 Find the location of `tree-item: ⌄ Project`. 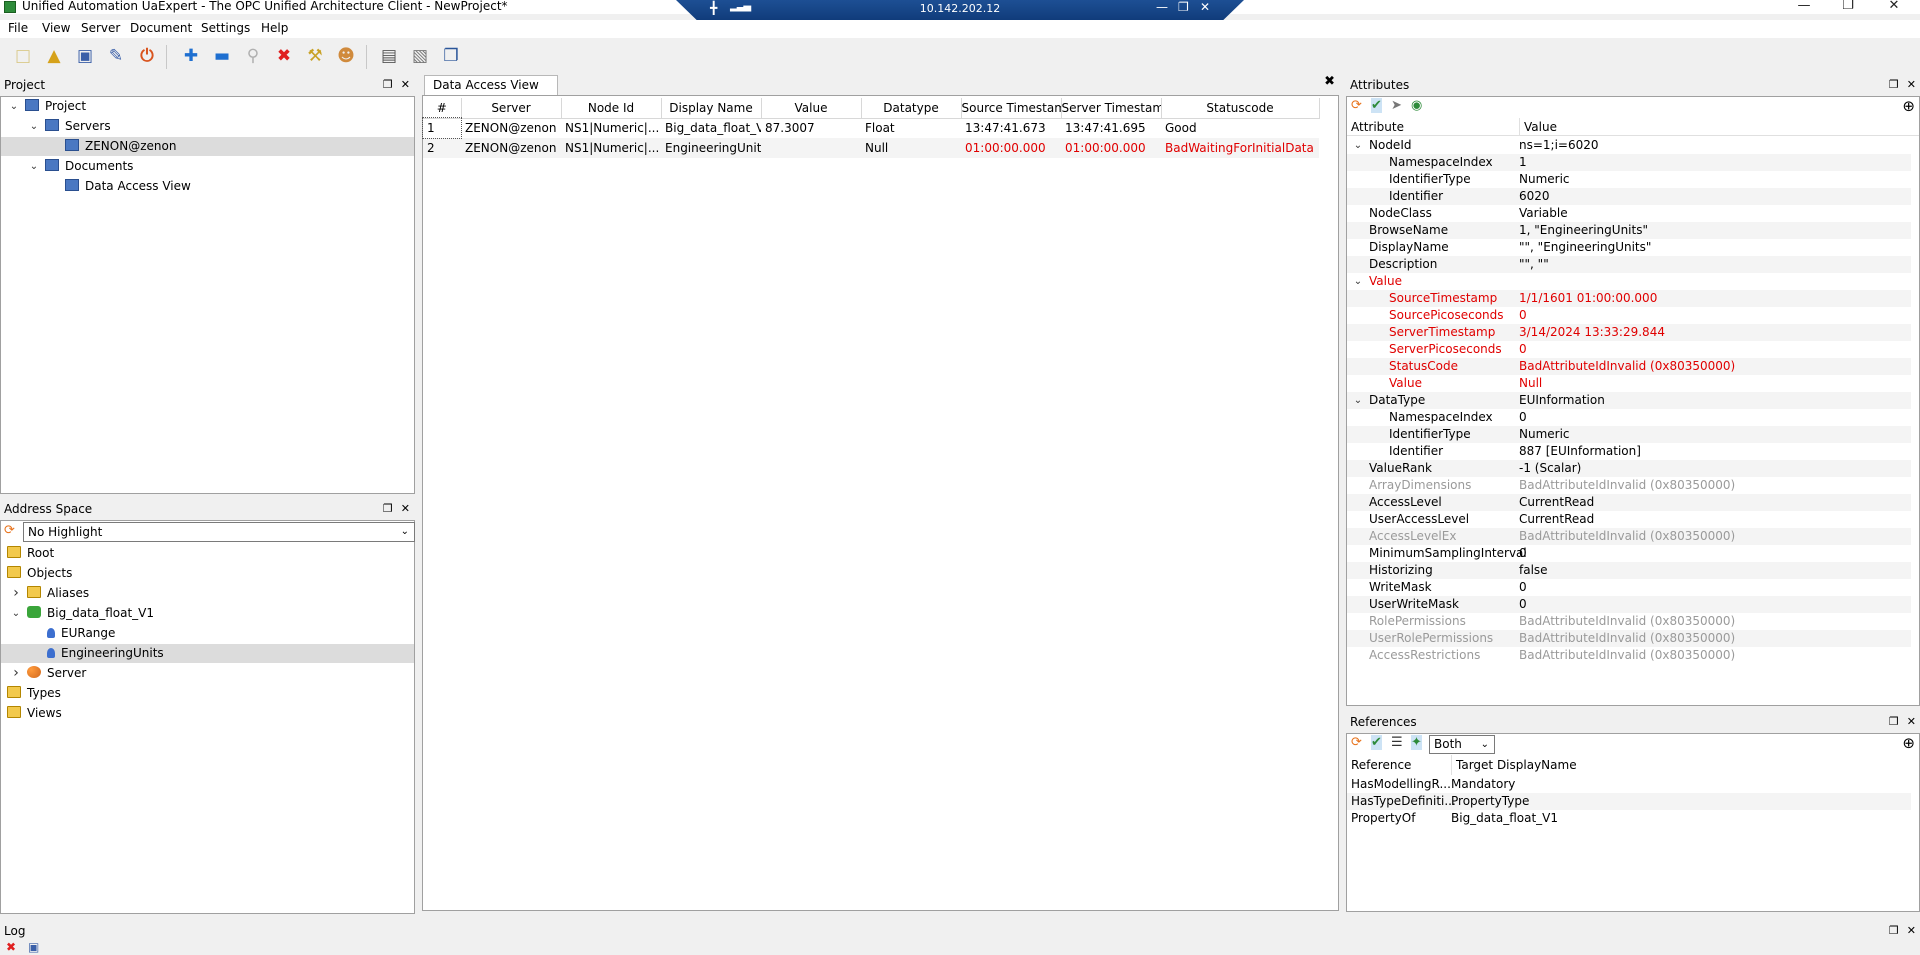

tree-item: ⌄ Project is located at coordinates (207, 106).